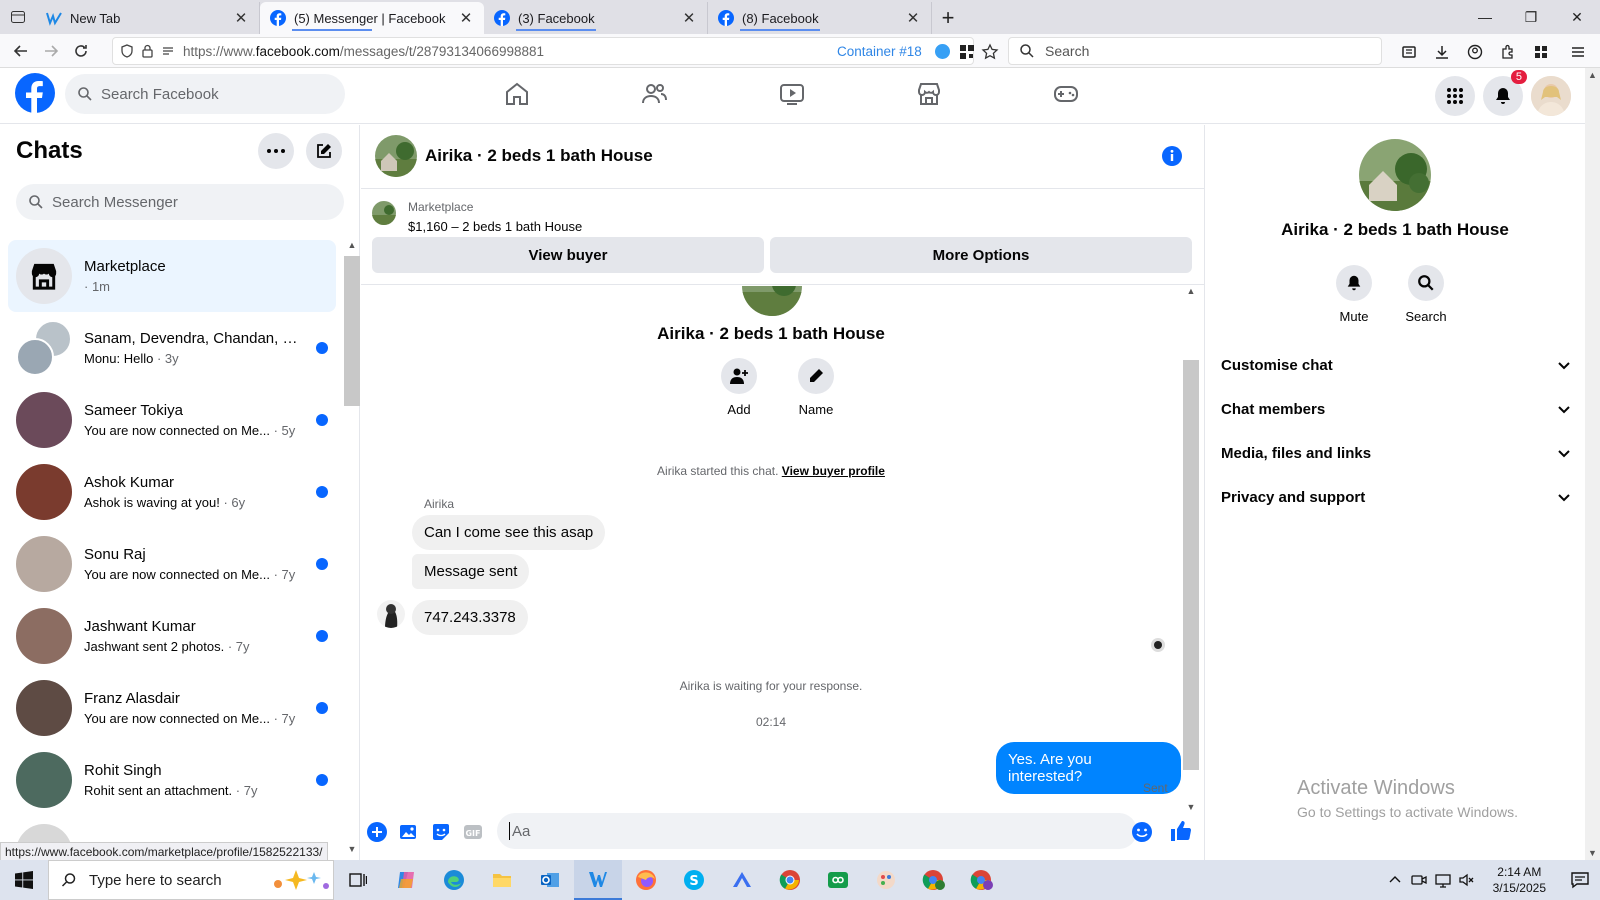 The image size is (1600, 900). What do you see at coordinates (358, 880) in the screenshot?
I see `task-view-button` at bounding box center [358, 880].